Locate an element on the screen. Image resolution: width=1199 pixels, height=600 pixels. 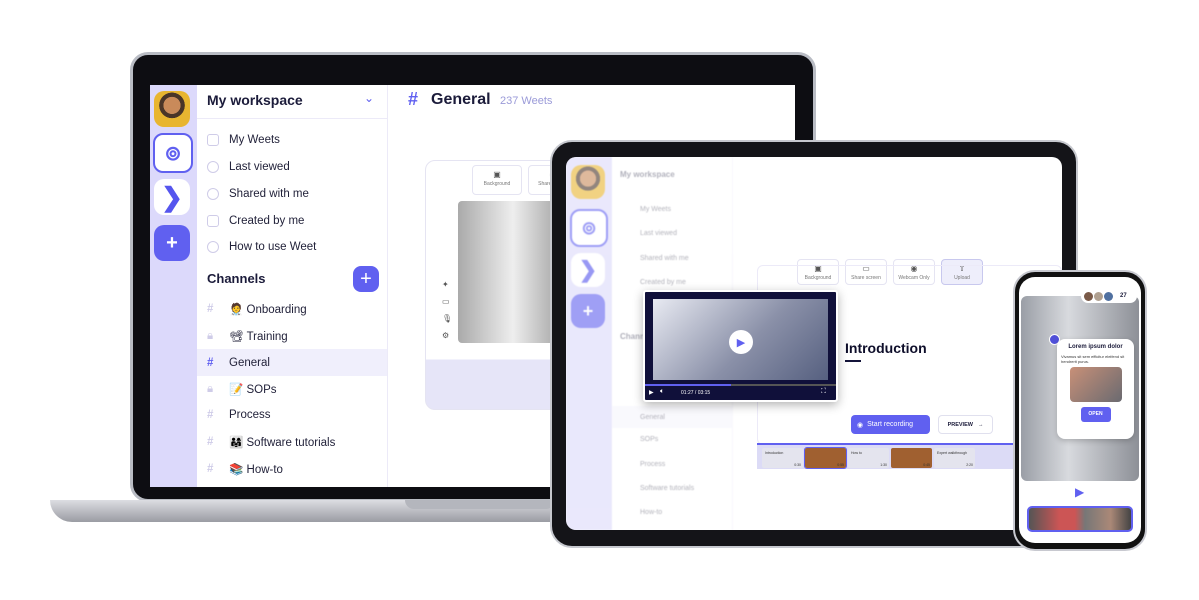
filmstrip-thumb: Introduction 0:30 is located at coordinates (782, 458).